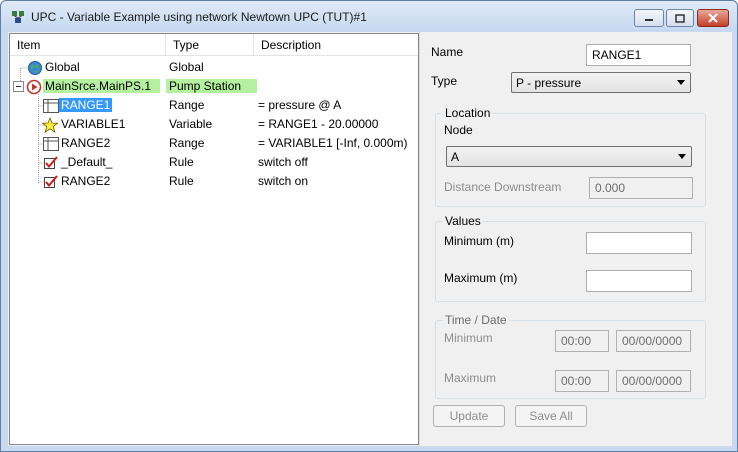  I want to click on tree-type: Variable, so click(191, 124).